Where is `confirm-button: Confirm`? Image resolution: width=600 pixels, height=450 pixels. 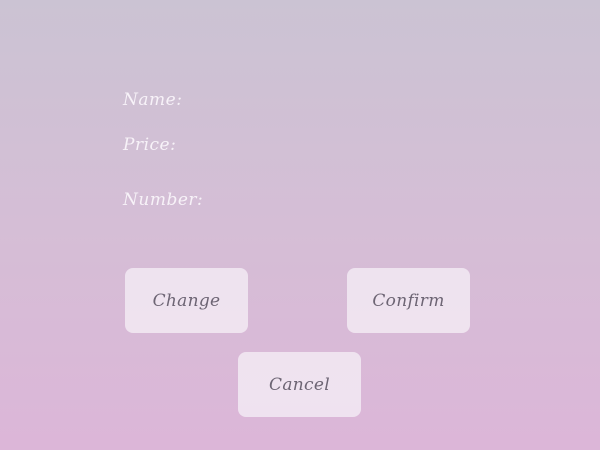
confirm-button: Confirm is located at coordinates (408, 300).